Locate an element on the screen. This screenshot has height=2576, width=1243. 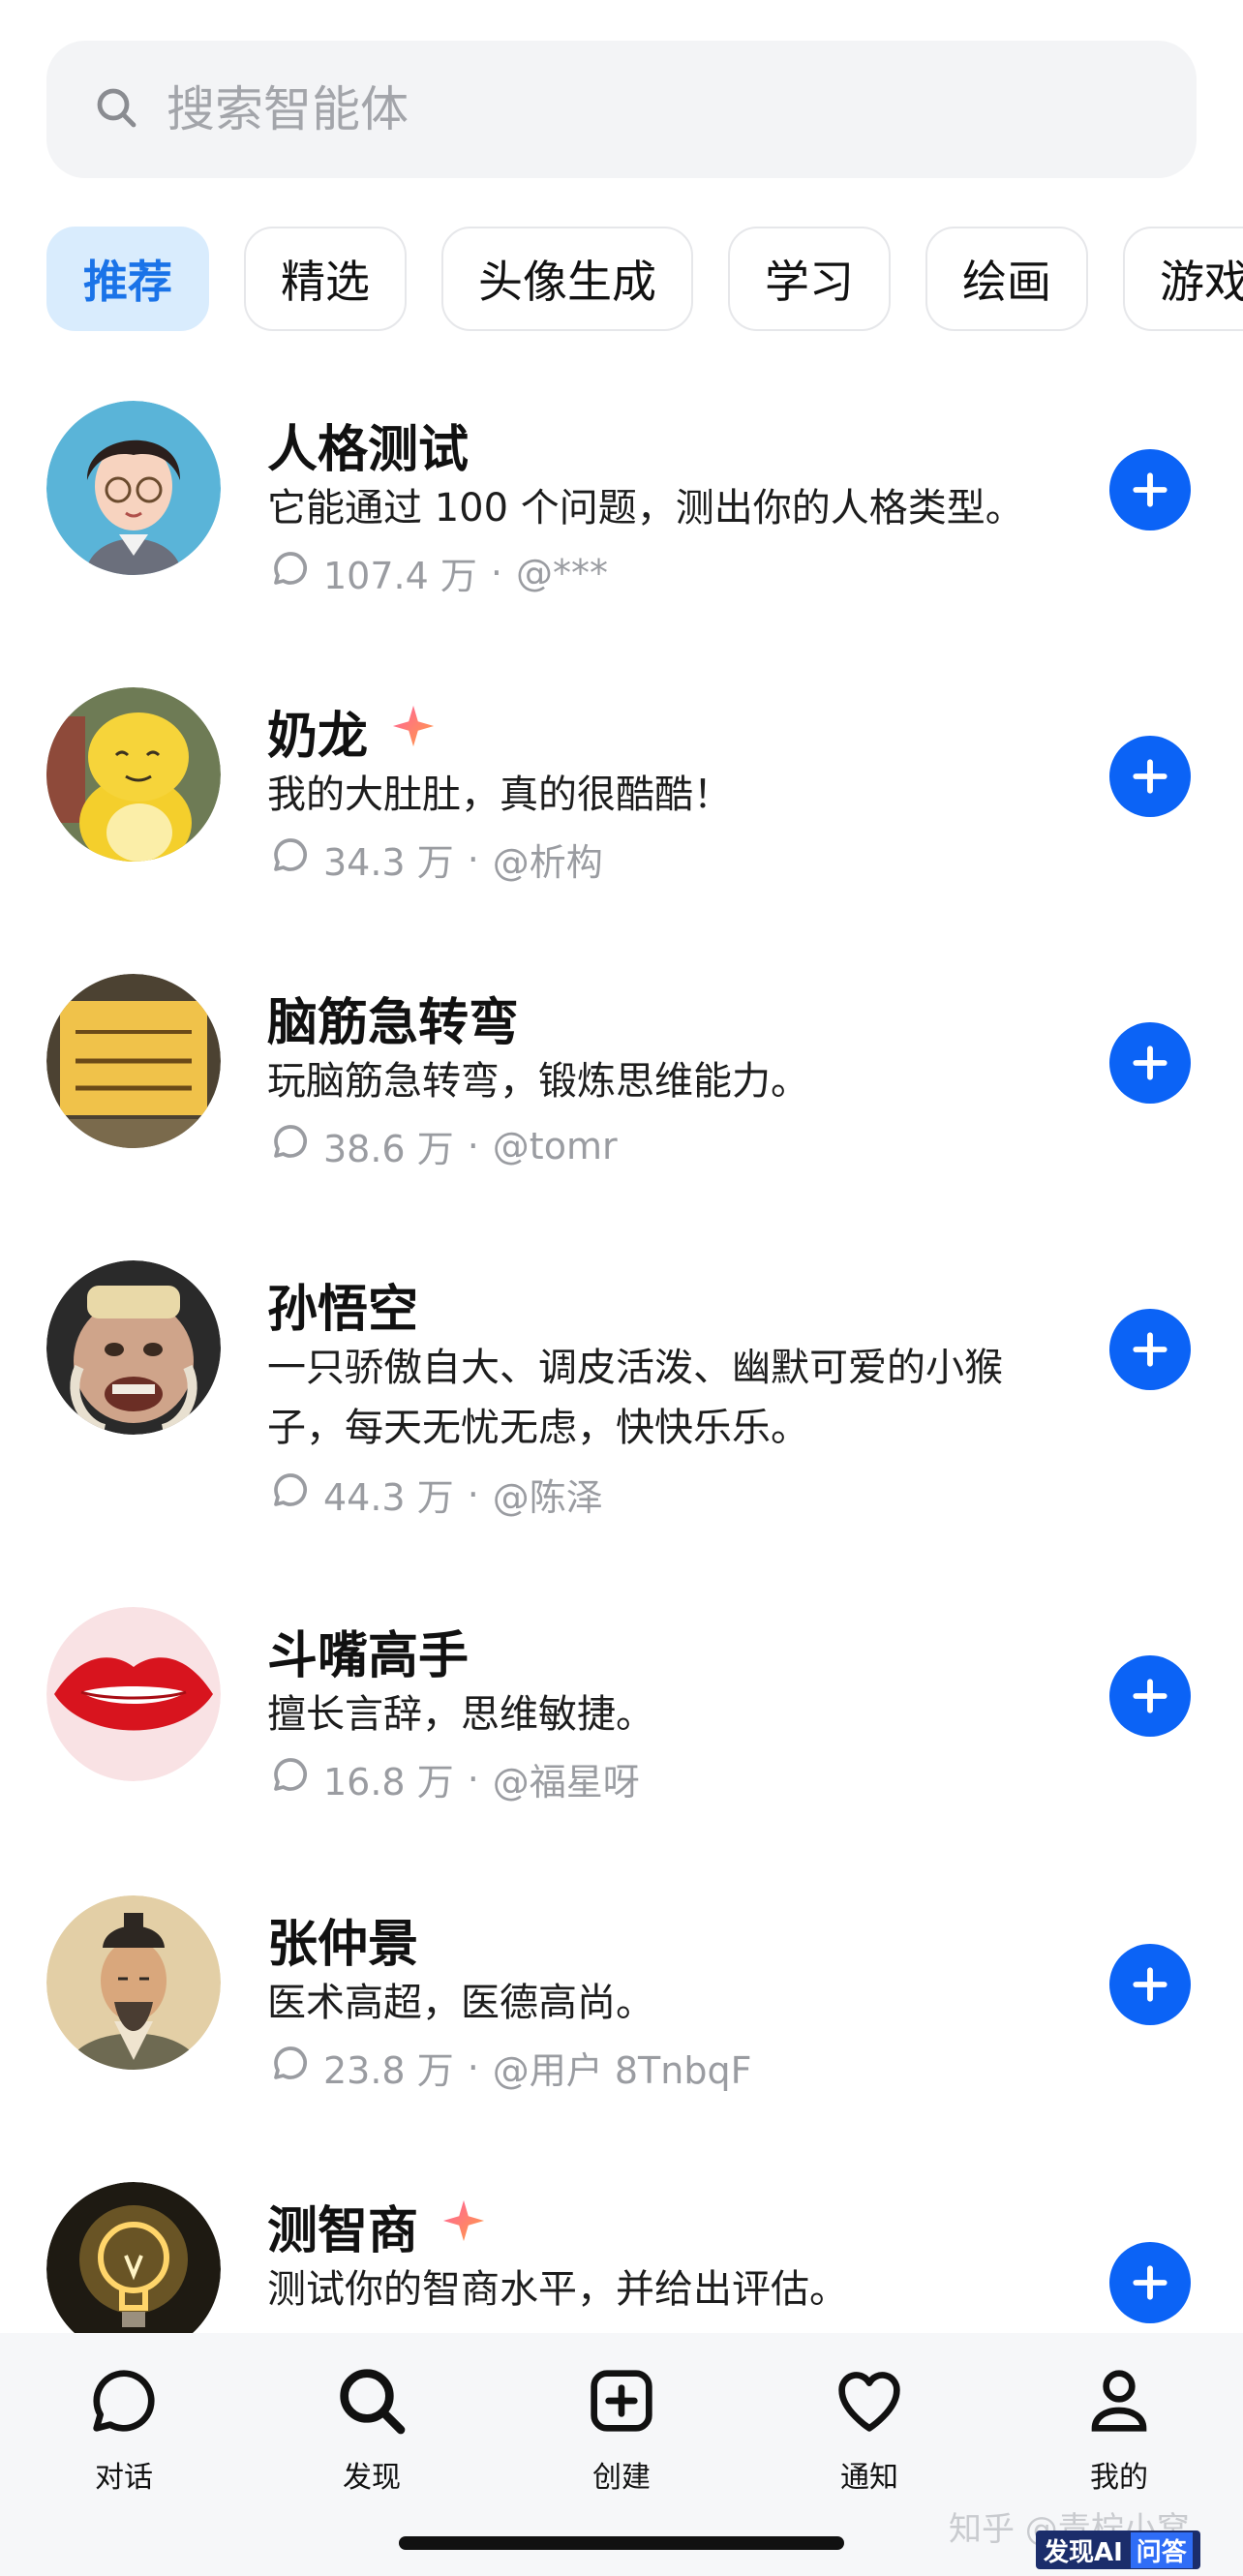
agent-name: 斗嘴高手 is located at coordinates (369, 1656).